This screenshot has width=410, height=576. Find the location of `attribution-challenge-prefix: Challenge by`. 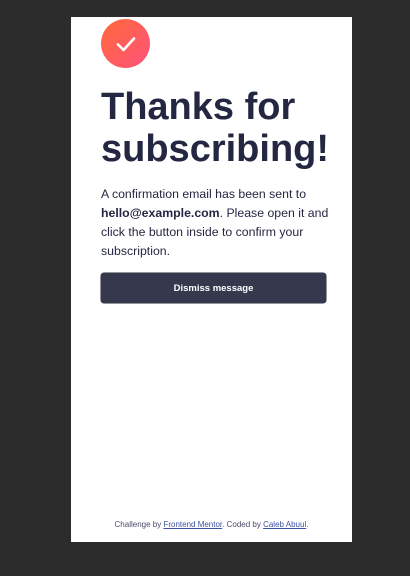

attribution-challenge-prefix: Challenge by is located at coordinates (139, 524).